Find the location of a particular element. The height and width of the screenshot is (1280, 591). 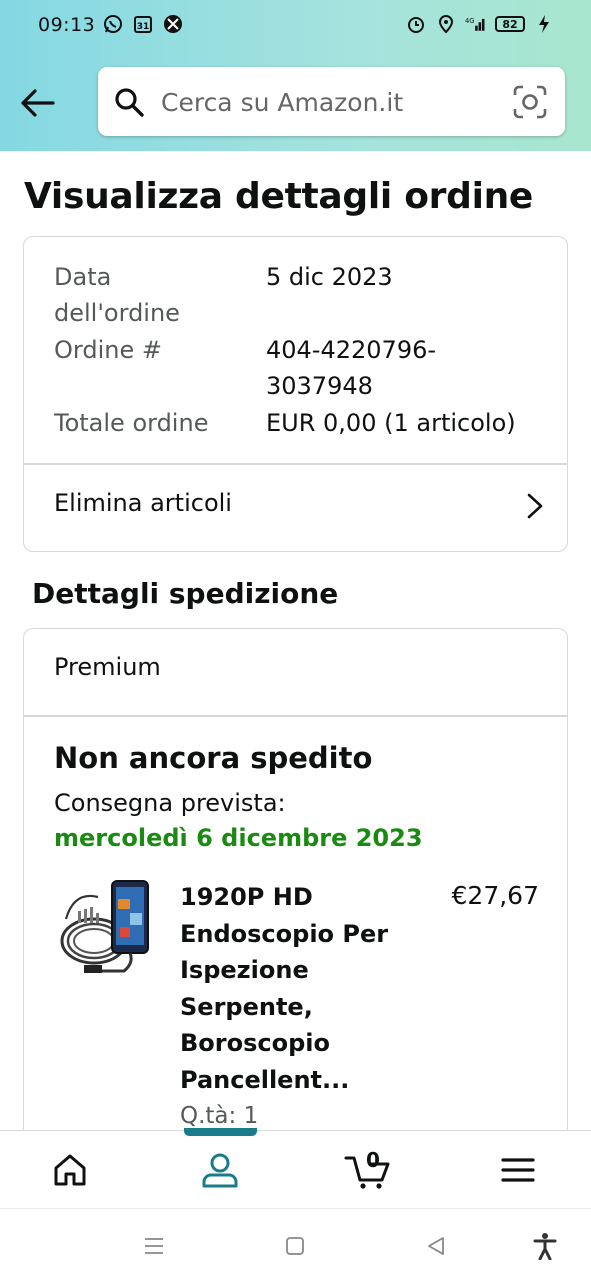

system-navigation-bar is located at coordinates (295, 1244).